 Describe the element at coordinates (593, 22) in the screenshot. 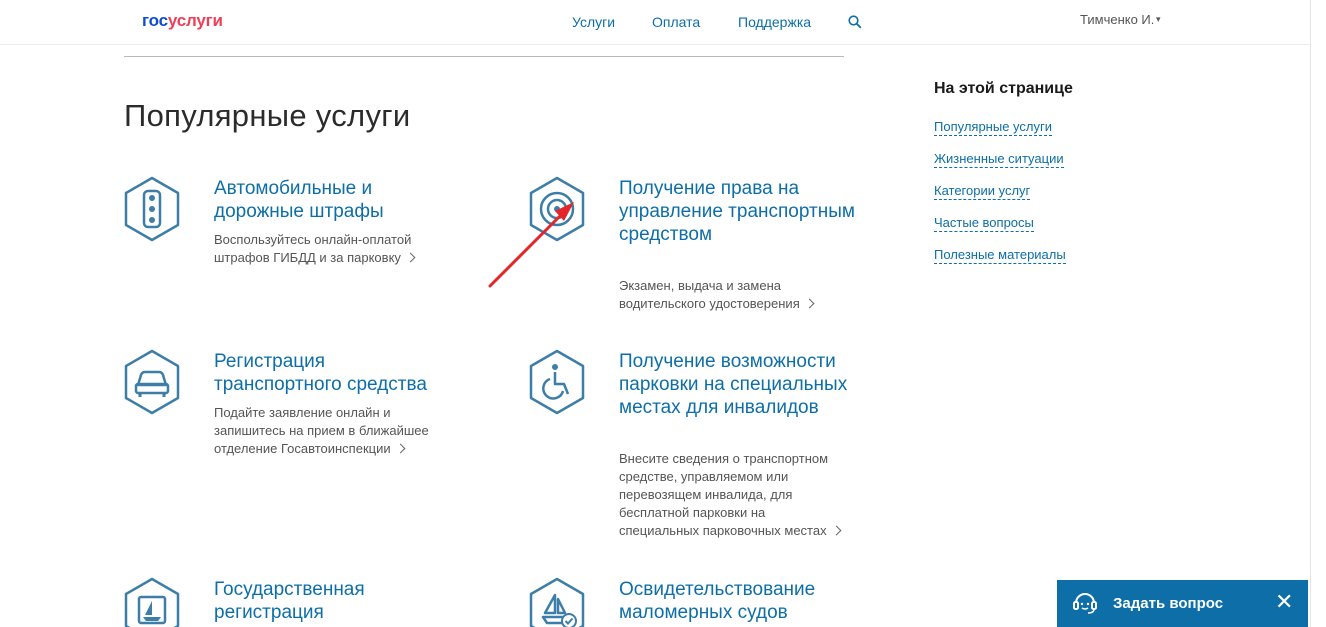

I see `nav-services-link: Услуги` at that location.